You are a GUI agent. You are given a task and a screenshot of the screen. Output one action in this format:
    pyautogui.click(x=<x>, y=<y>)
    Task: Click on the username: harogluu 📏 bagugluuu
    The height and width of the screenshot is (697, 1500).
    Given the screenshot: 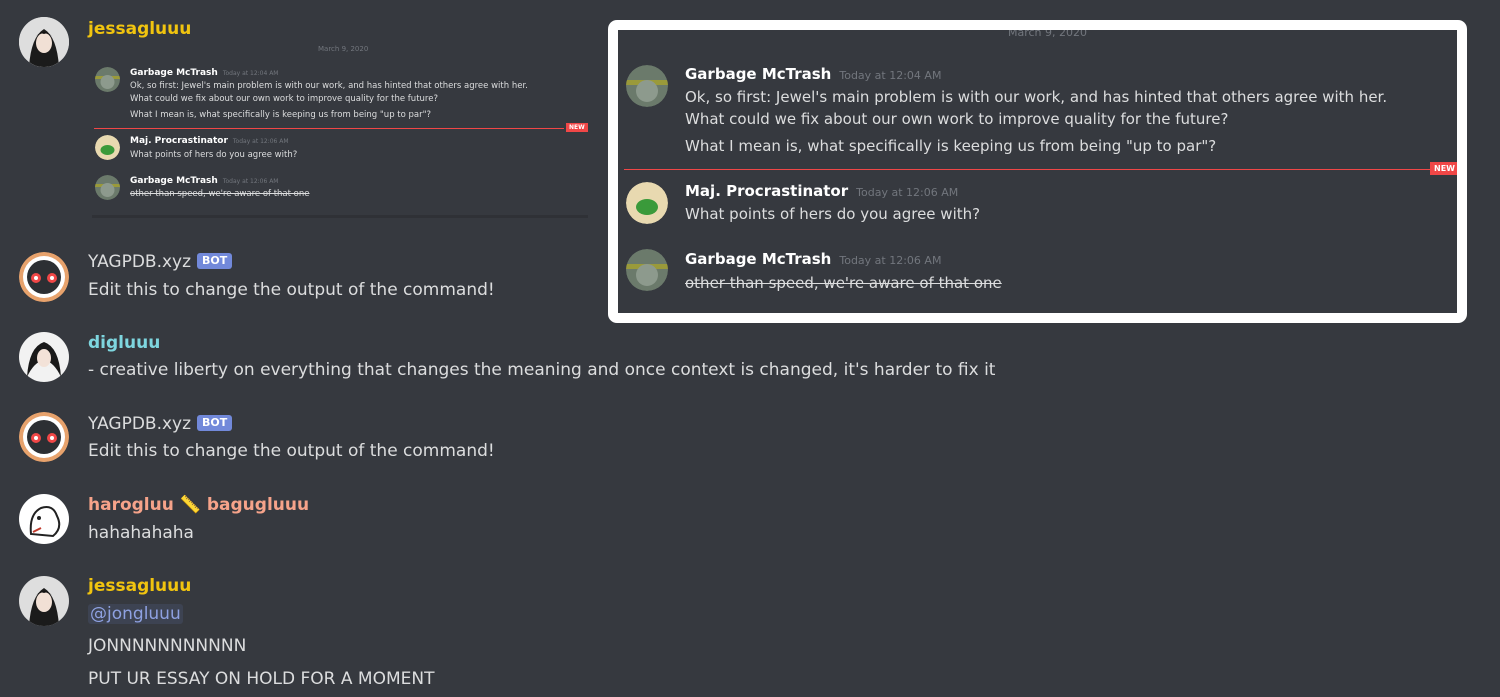 What is the action you would take?
    pyautogui.click(x=198, y=505)
    